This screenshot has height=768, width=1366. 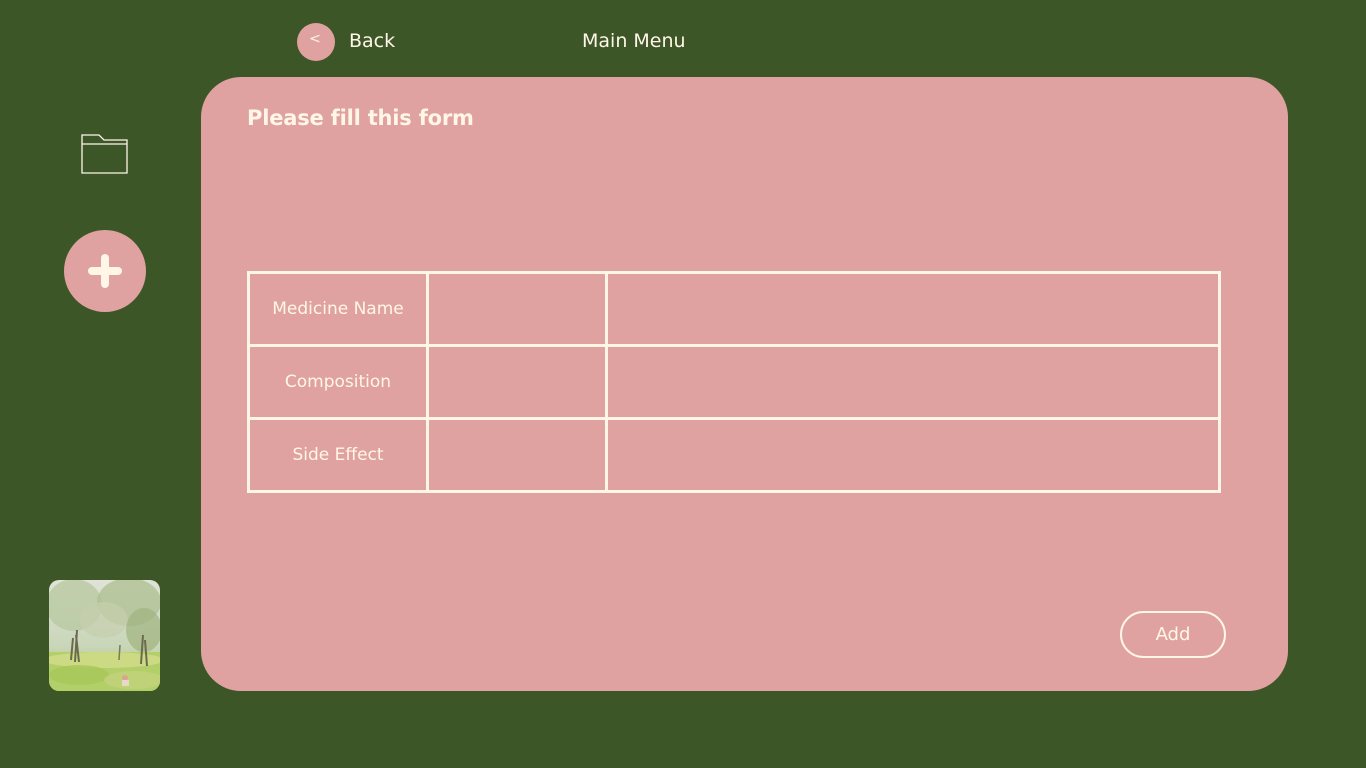 What do you see at coordinates (913, 309) in the screenshot?
I see `medicine-name-detail-input` at bounding box center [913, 309].